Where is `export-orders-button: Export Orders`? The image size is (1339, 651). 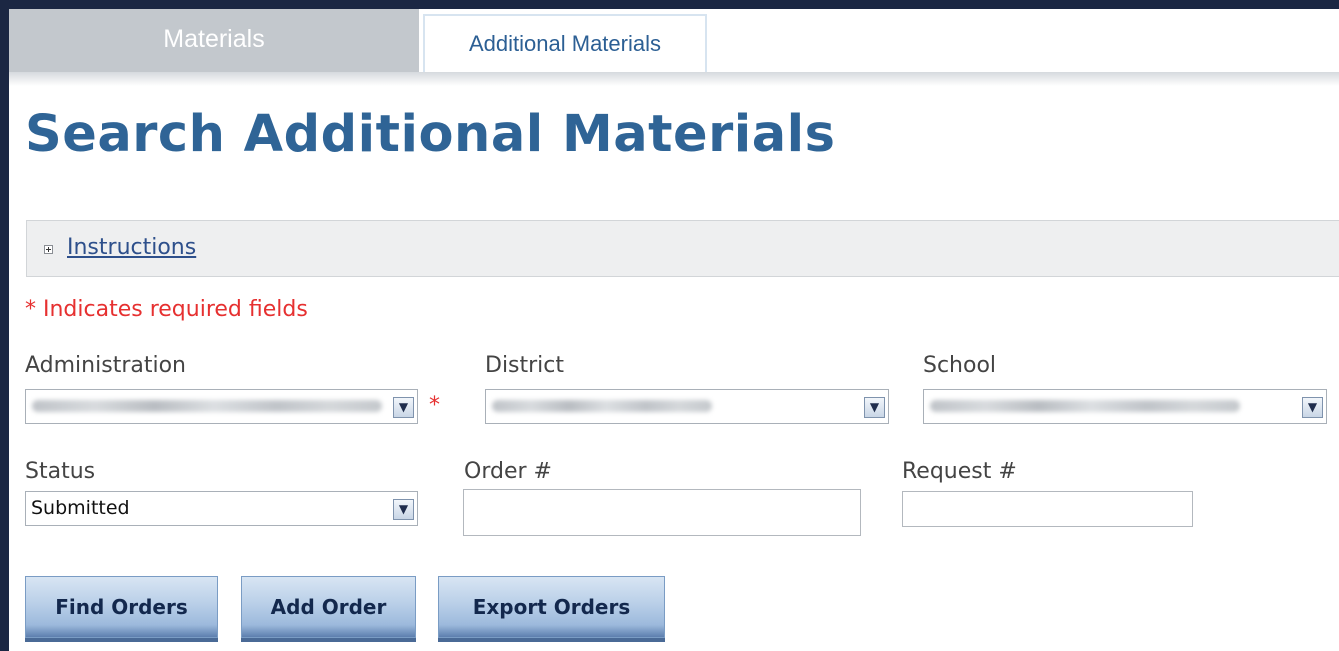
export-orders-button: Export Orders is located at coordinates (551, 607).